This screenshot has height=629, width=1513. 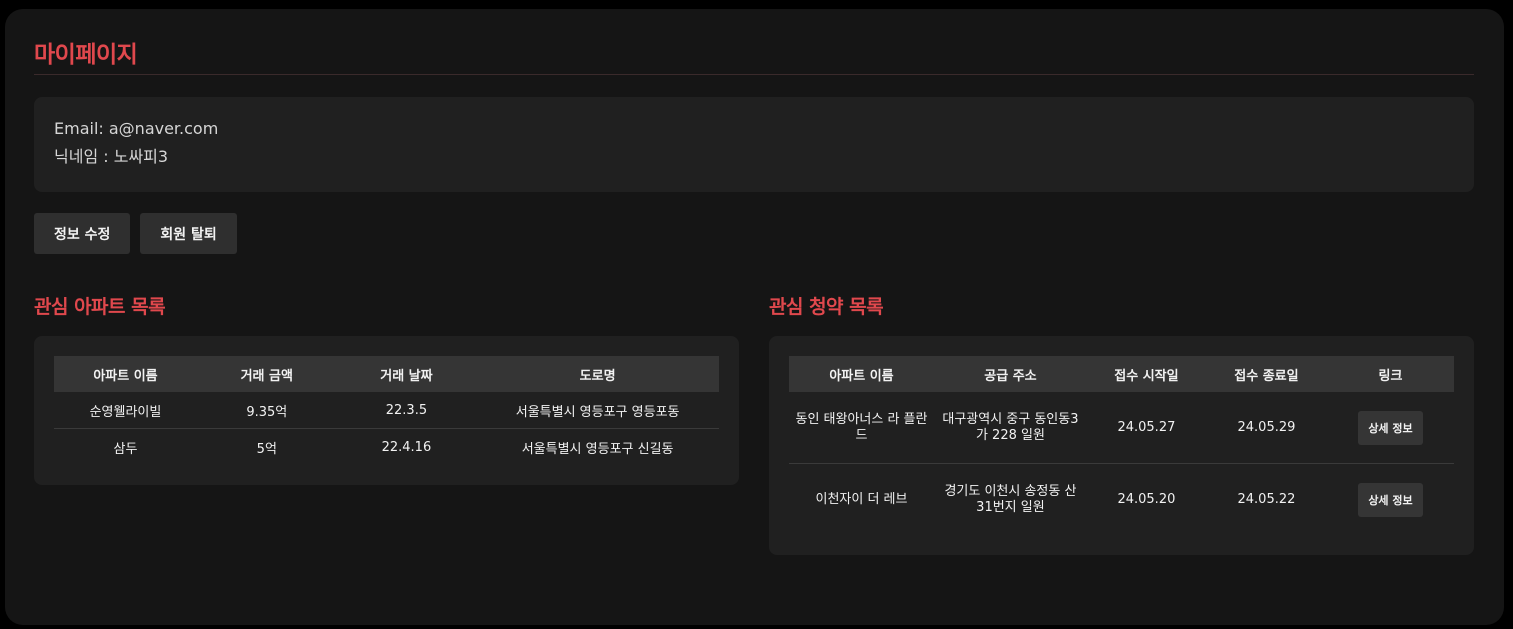 I want to click on table-header-row: 아파트 이름 거래 금액 거래 날짜 도로명, so click(x=386, y=374).